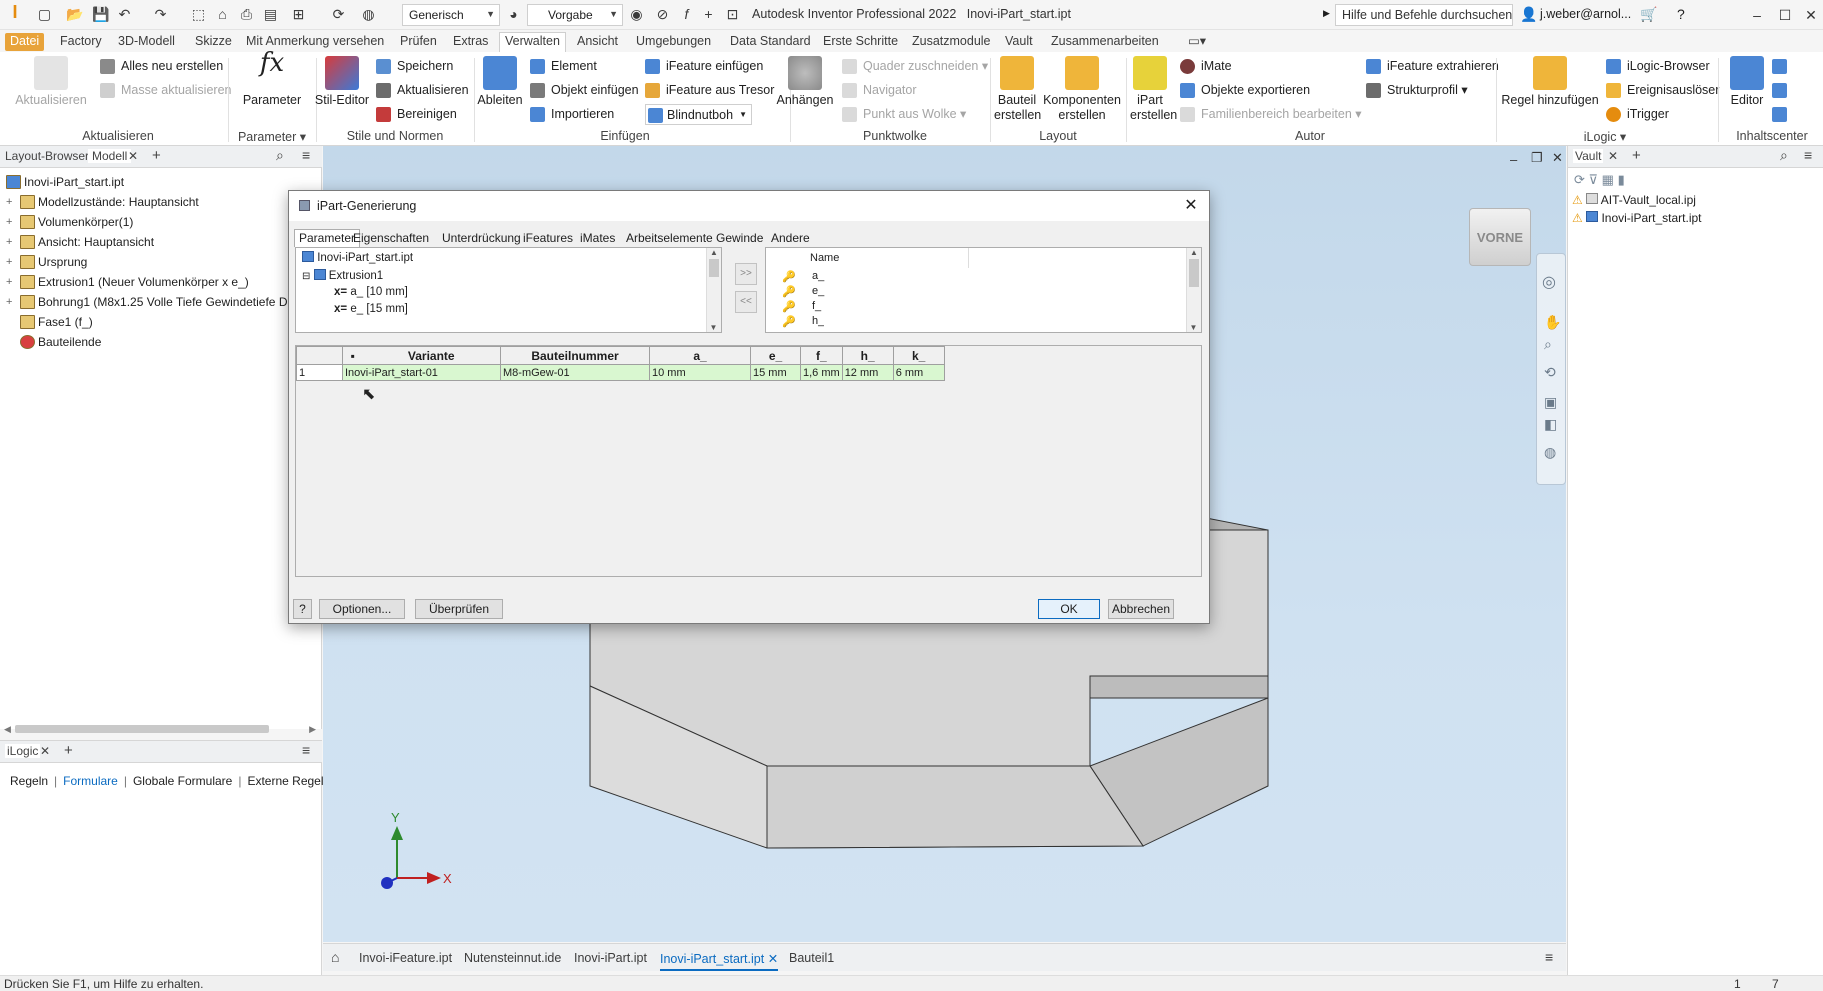 This screenshot has width=1823, height=991. I want to click on link-globale-formulare: Globale Formulare, so click(182, 781).